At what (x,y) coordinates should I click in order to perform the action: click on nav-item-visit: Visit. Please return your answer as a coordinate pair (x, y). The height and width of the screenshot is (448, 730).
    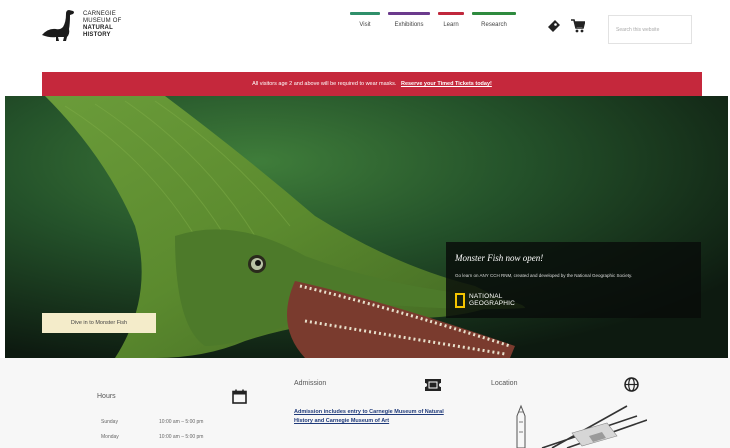
    Looking at the image, I should click on (365, 20).